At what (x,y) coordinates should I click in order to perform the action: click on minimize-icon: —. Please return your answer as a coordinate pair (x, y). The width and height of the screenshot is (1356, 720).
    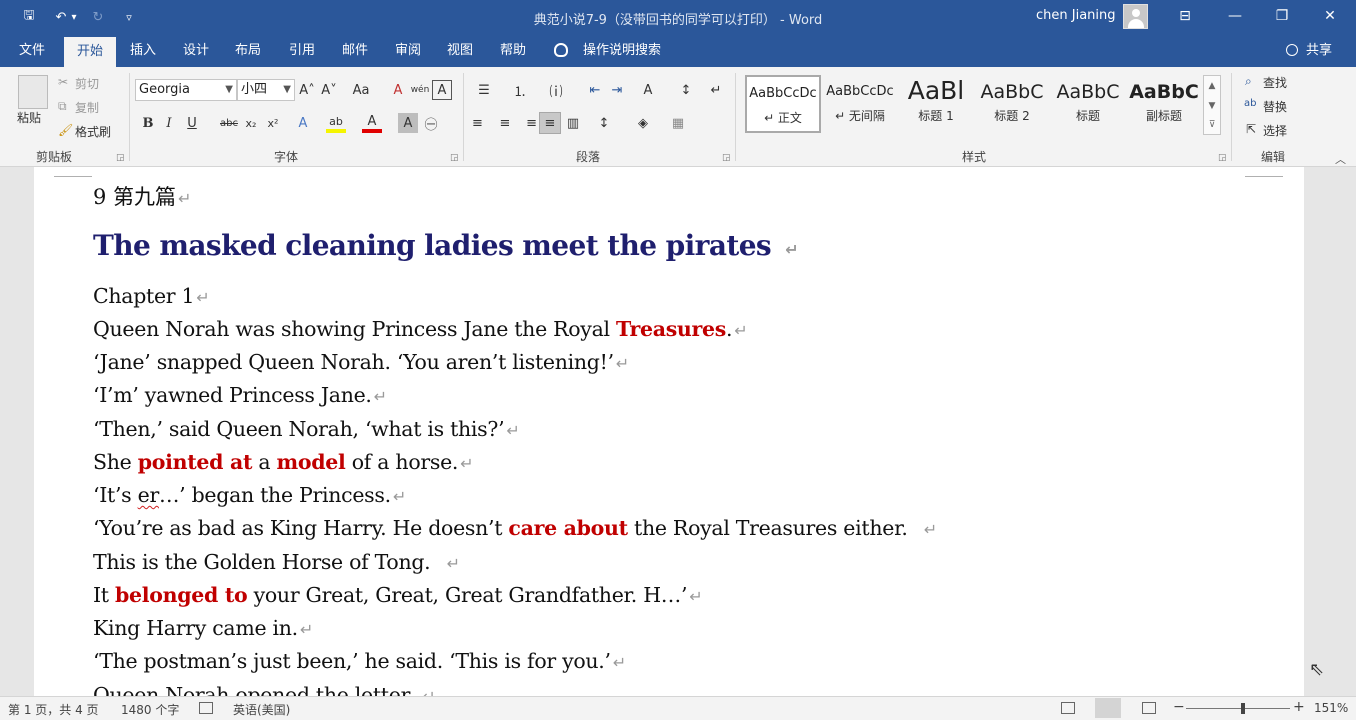
    Looking at the image, I should click on (1235, 16).